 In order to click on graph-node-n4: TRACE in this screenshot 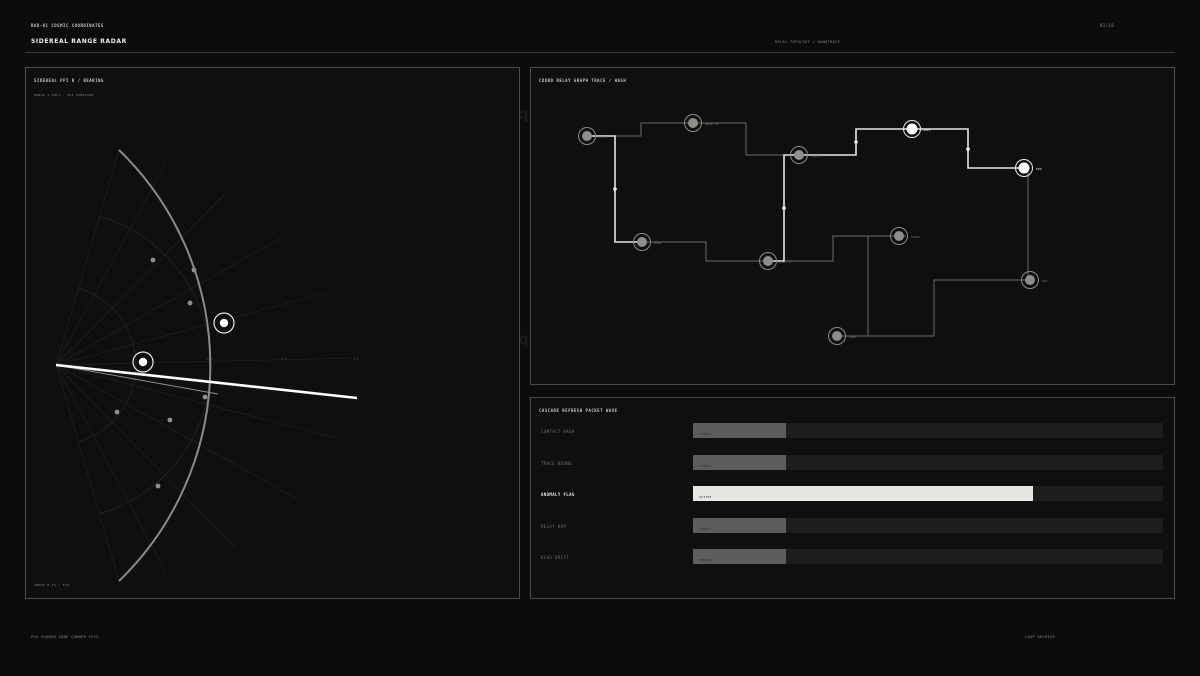, I will do `click(917, 129)`.